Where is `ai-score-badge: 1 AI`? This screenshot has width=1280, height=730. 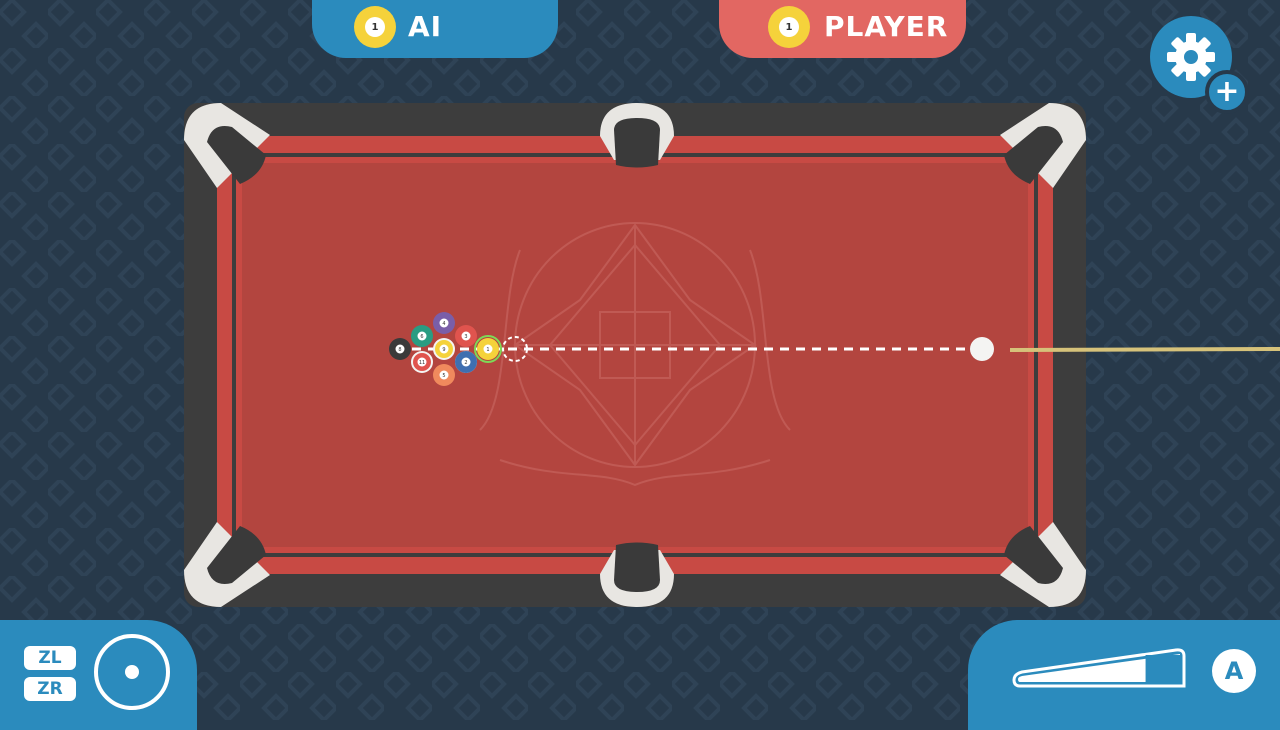 ai-score-badge: 1 AI is located at coordinates (435, 29).